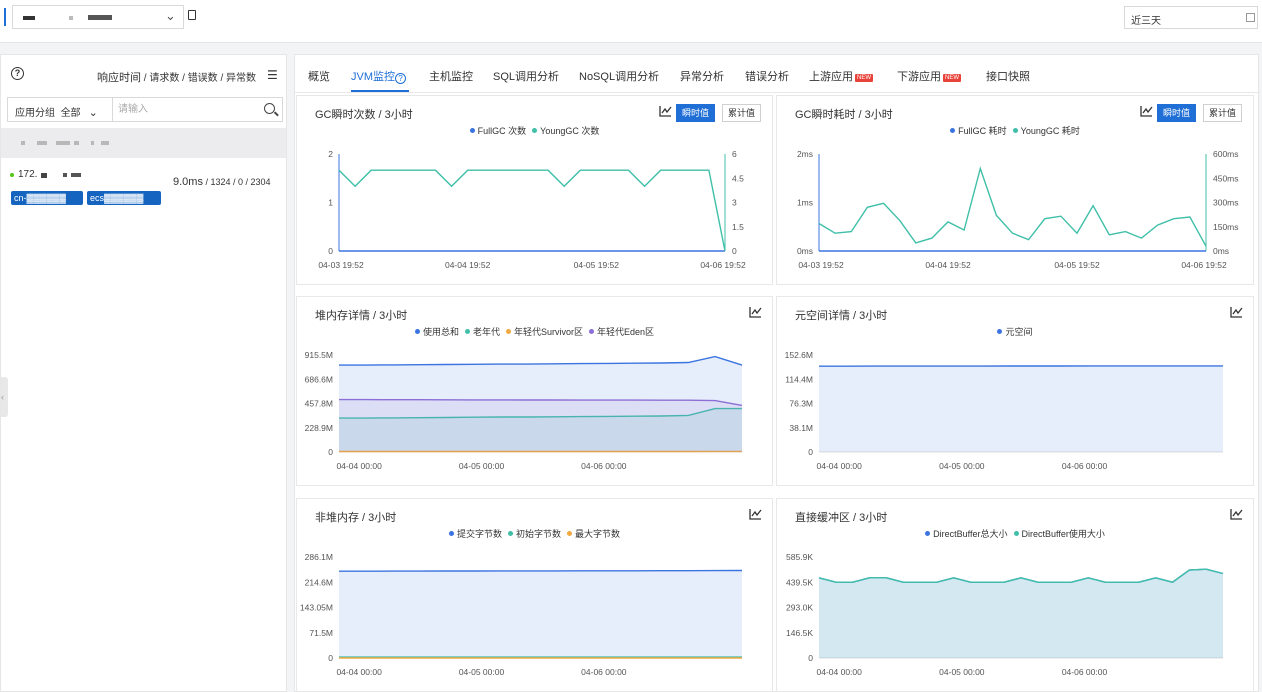  Describe the element at coordinates (321, 633) in the screenshot. I see `y-tick-label: 71.5M` at that location.